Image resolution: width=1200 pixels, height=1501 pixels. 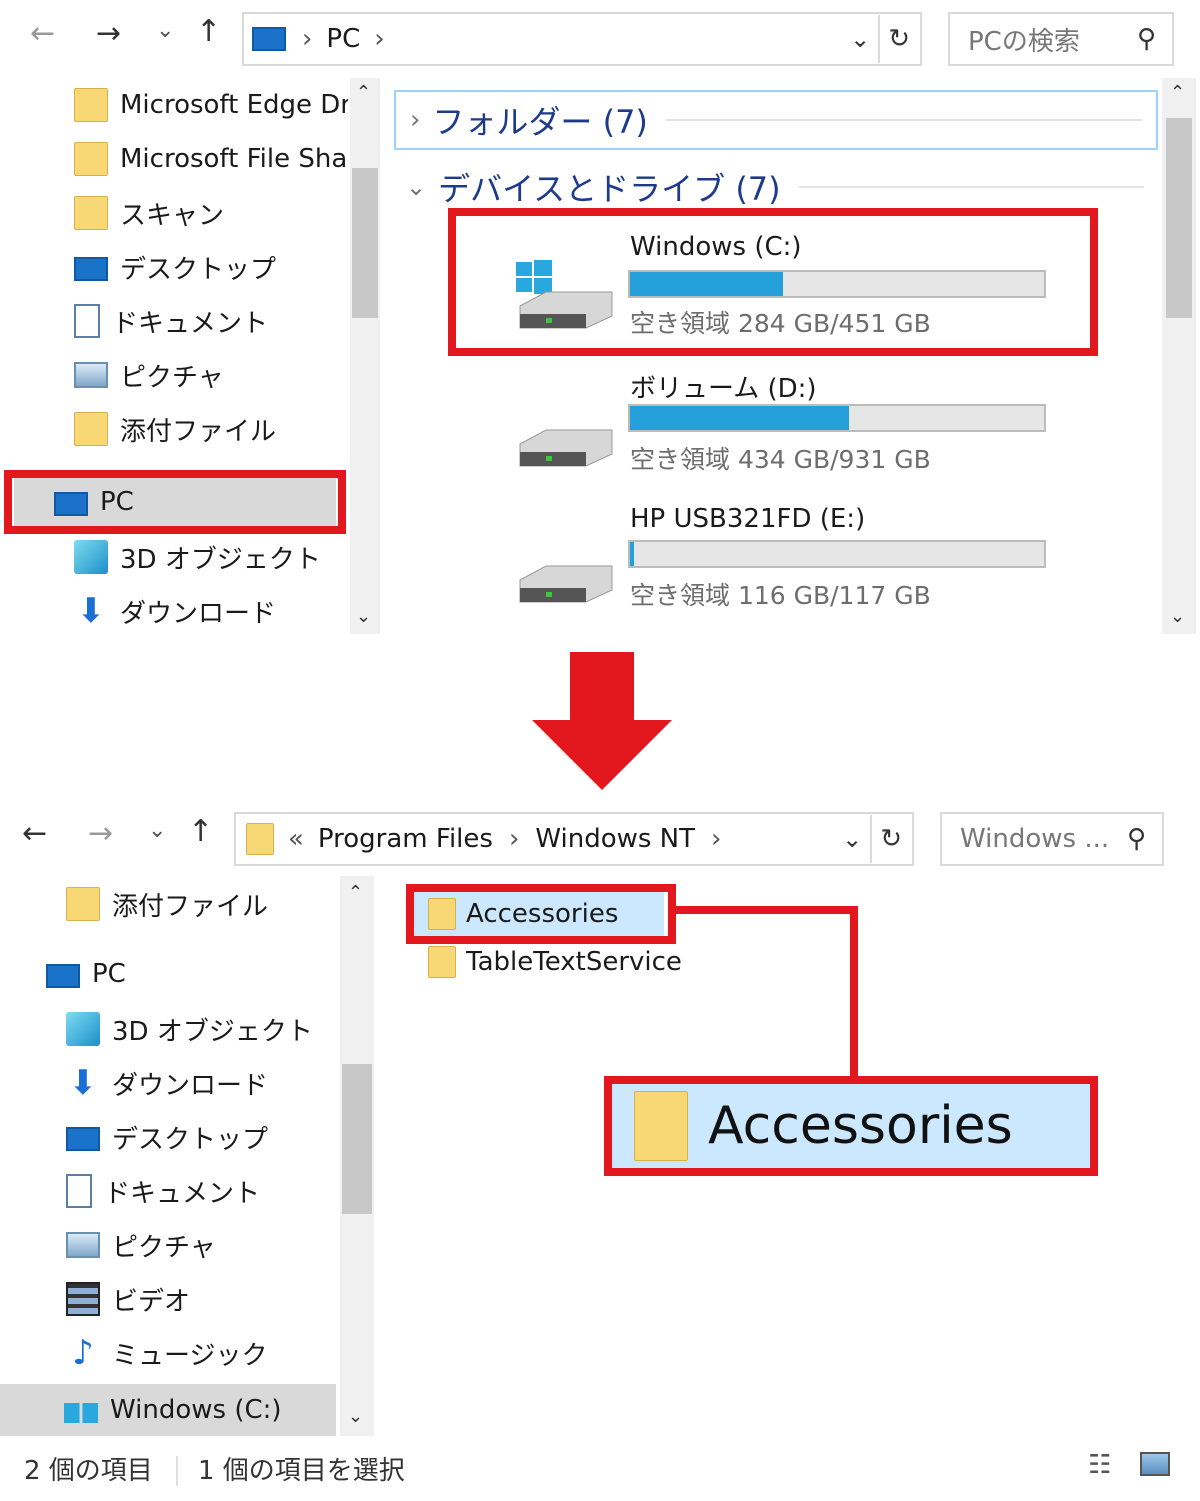 What do you see at coordinates (1099, 1465) in the screenshot?
I see `details-view-icon: ☷` at bounding box center [1099, 1465].